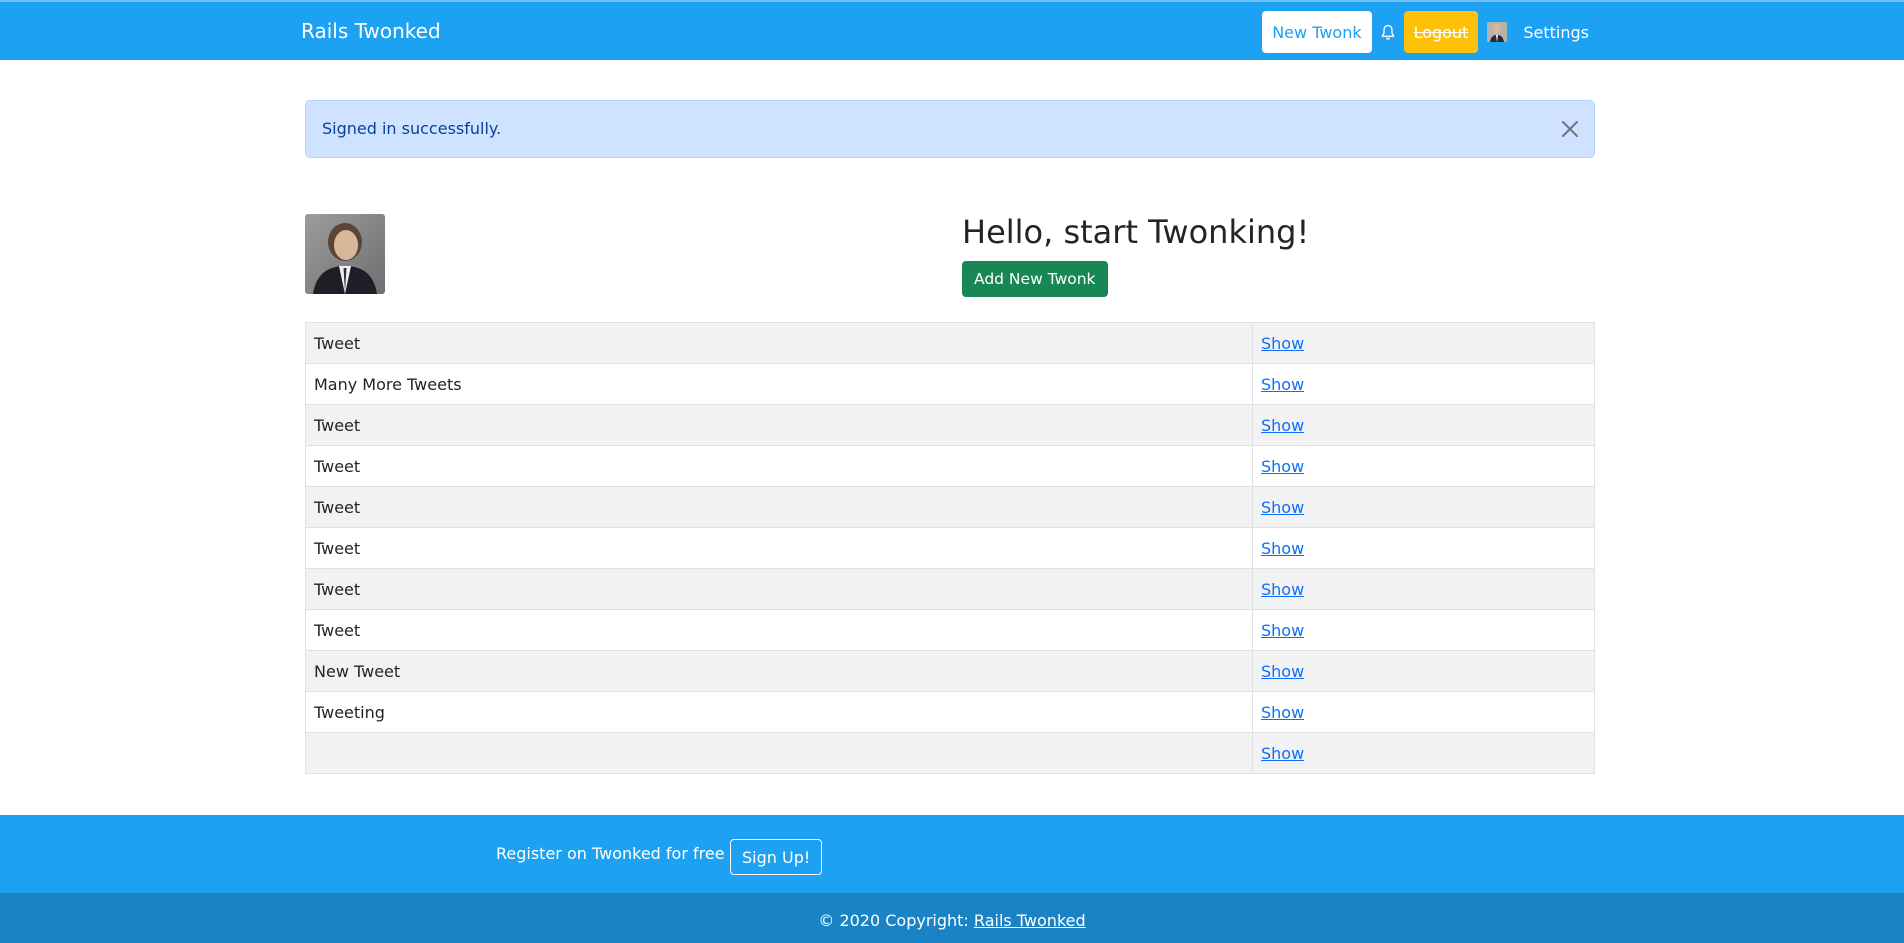 This screenshot has height=943, width=1904. What do you see at coordinates (1317, 32) in the screenshot?
I see `new-twonk-button: New Twonk` at bounding box center [1317, 32].